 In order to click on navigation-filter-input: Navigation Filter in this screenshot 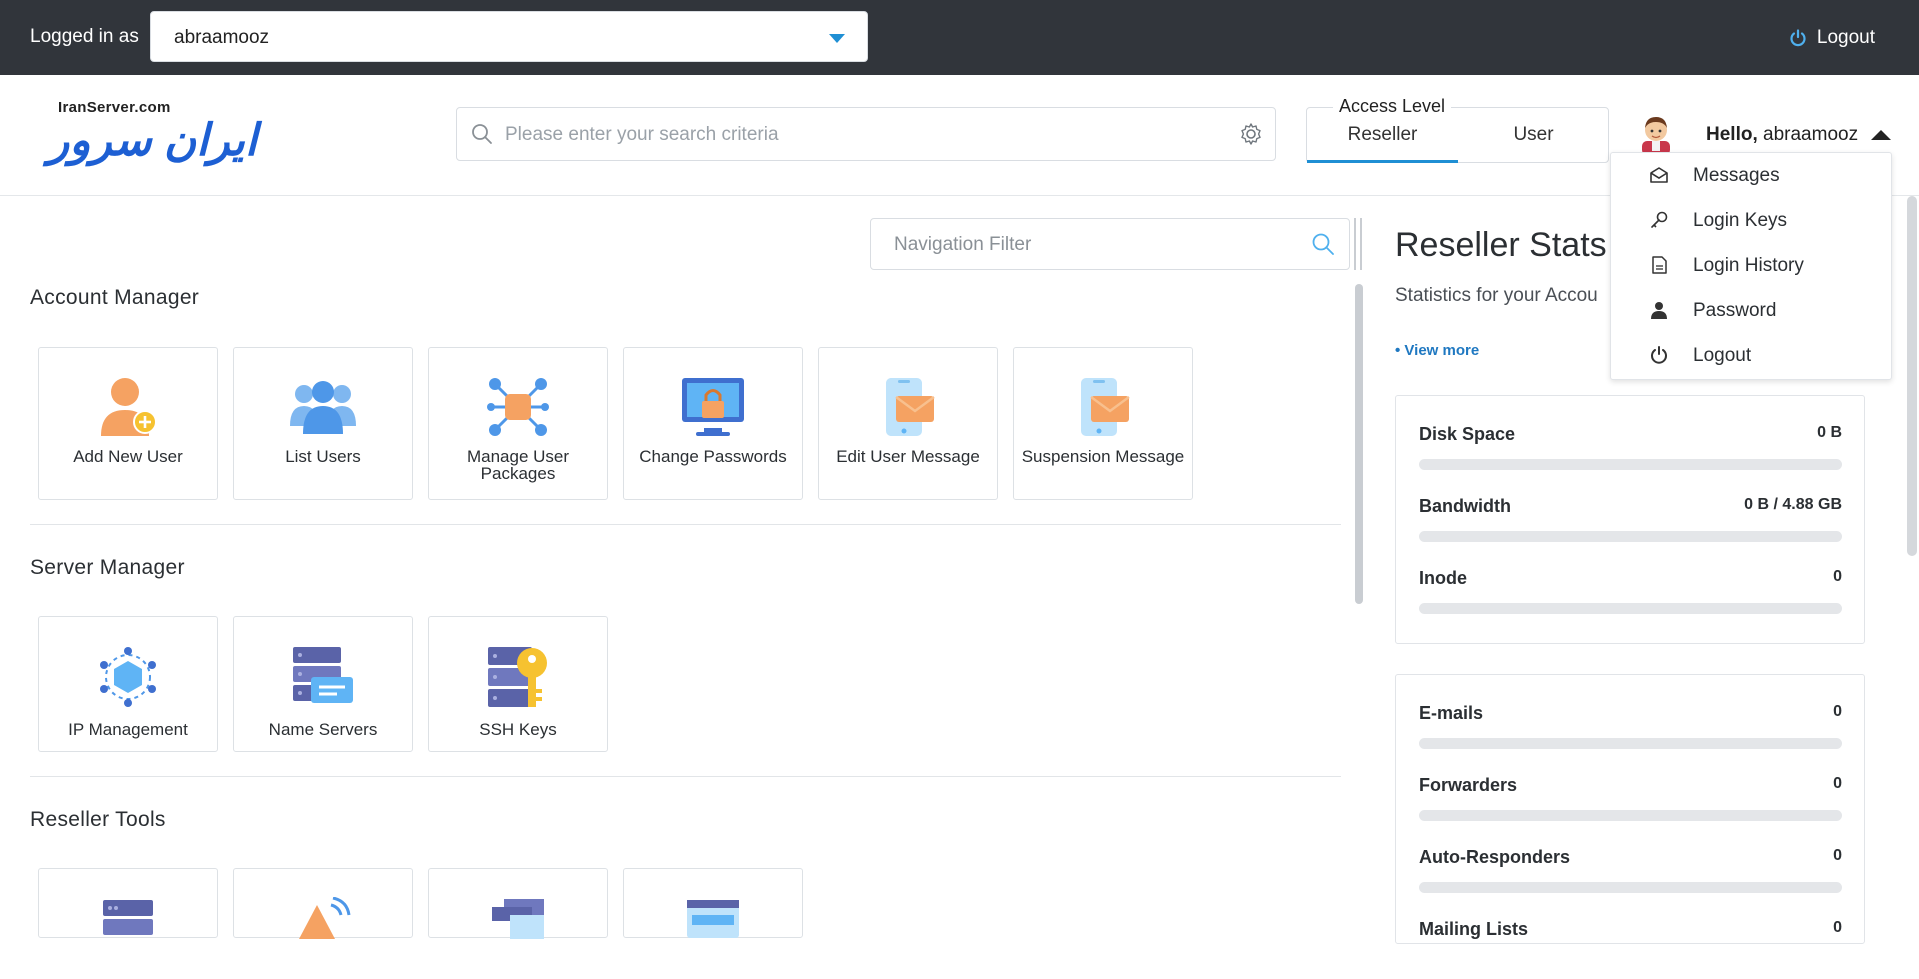, I will do `click(1110, 244)`.